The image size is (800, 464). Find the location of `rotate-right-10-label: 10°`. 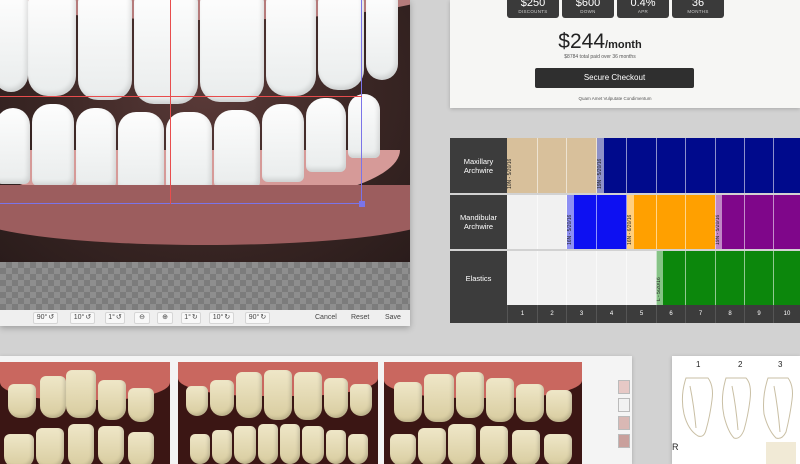

rotate-right-10-label: 10° is located at coordinates (218, 317).